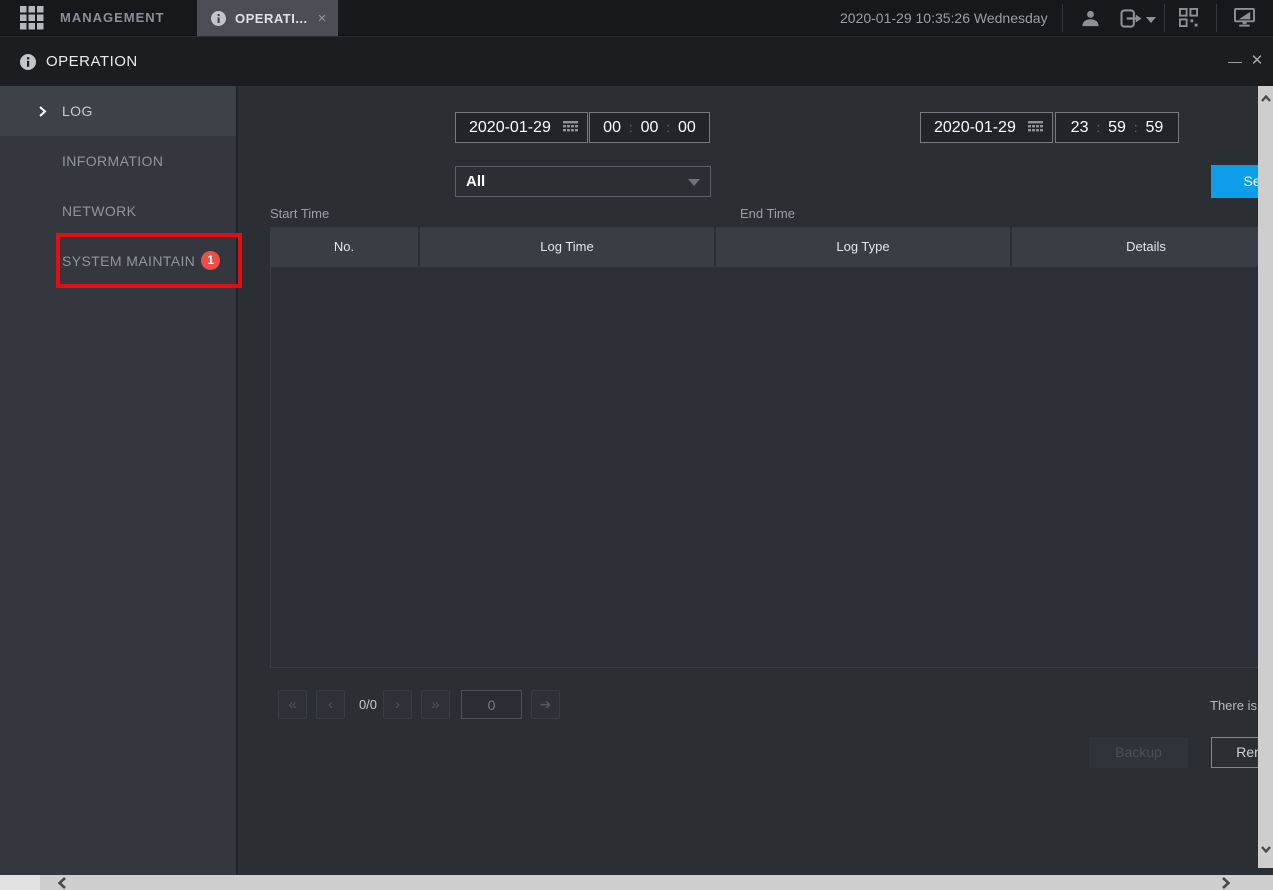  I want to click on goto-page-button: ➔, so click(545, 704).